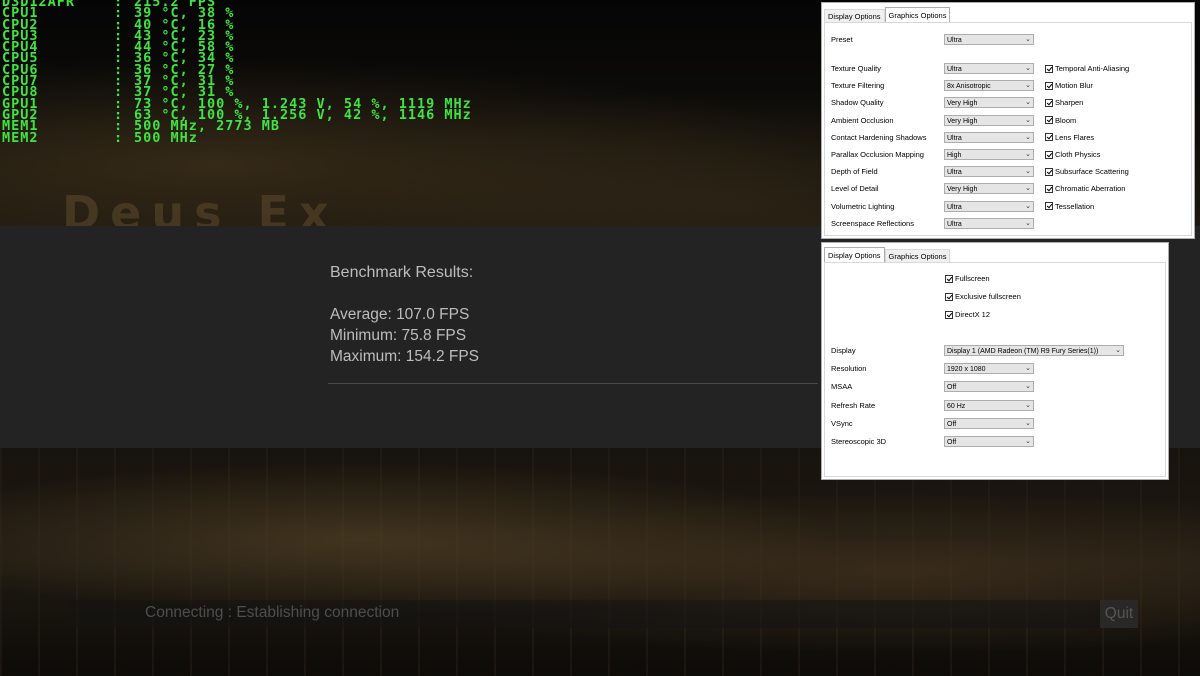  Describe the element at coordinates (237, 36) in the screenshot. I see `osd-row-cpu3: CPU3:43 °C, 23 %` at that location.